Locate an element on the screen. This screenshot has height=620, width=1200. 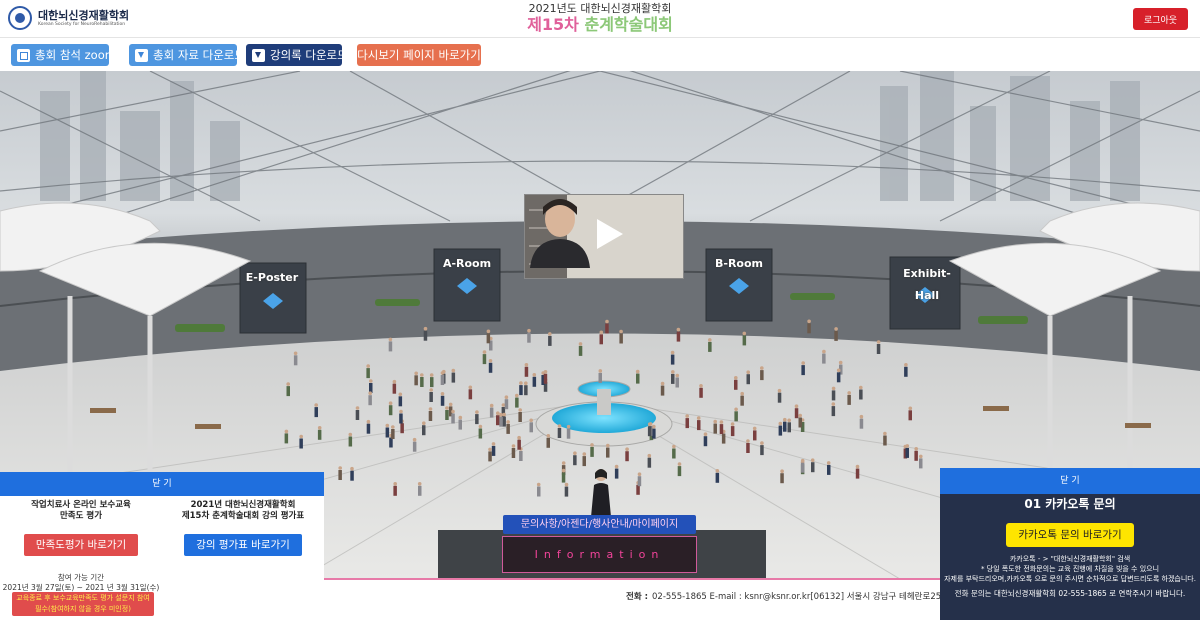
logout-button: 로그아웃 is located at coordinates (1160, 19).